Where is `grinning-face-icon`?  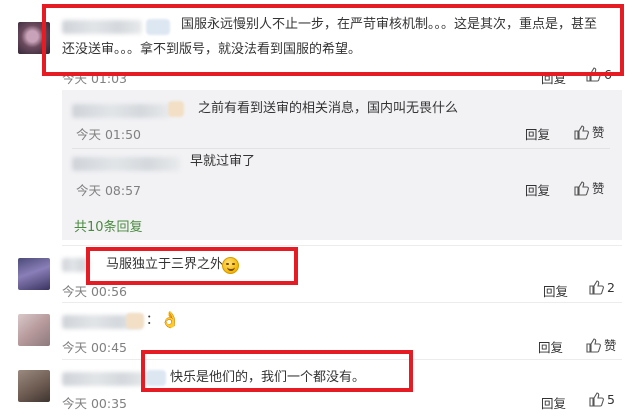 grinning-face-icon is located at coordinates (230, 265).